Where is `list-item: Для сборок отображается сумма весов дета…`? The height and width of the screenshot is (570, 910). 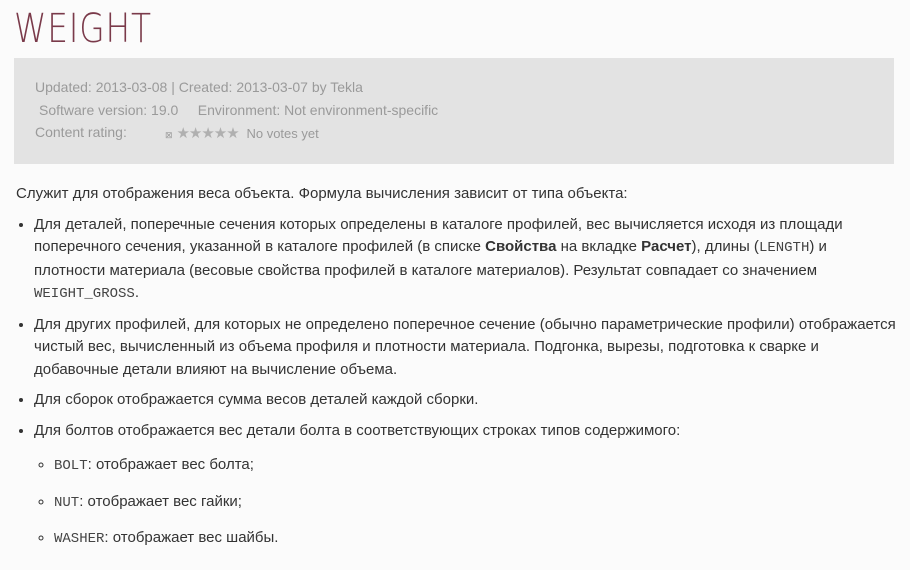
list-item: Для сборок отображается сумма весов дета… is located at coordinates (465, 400).